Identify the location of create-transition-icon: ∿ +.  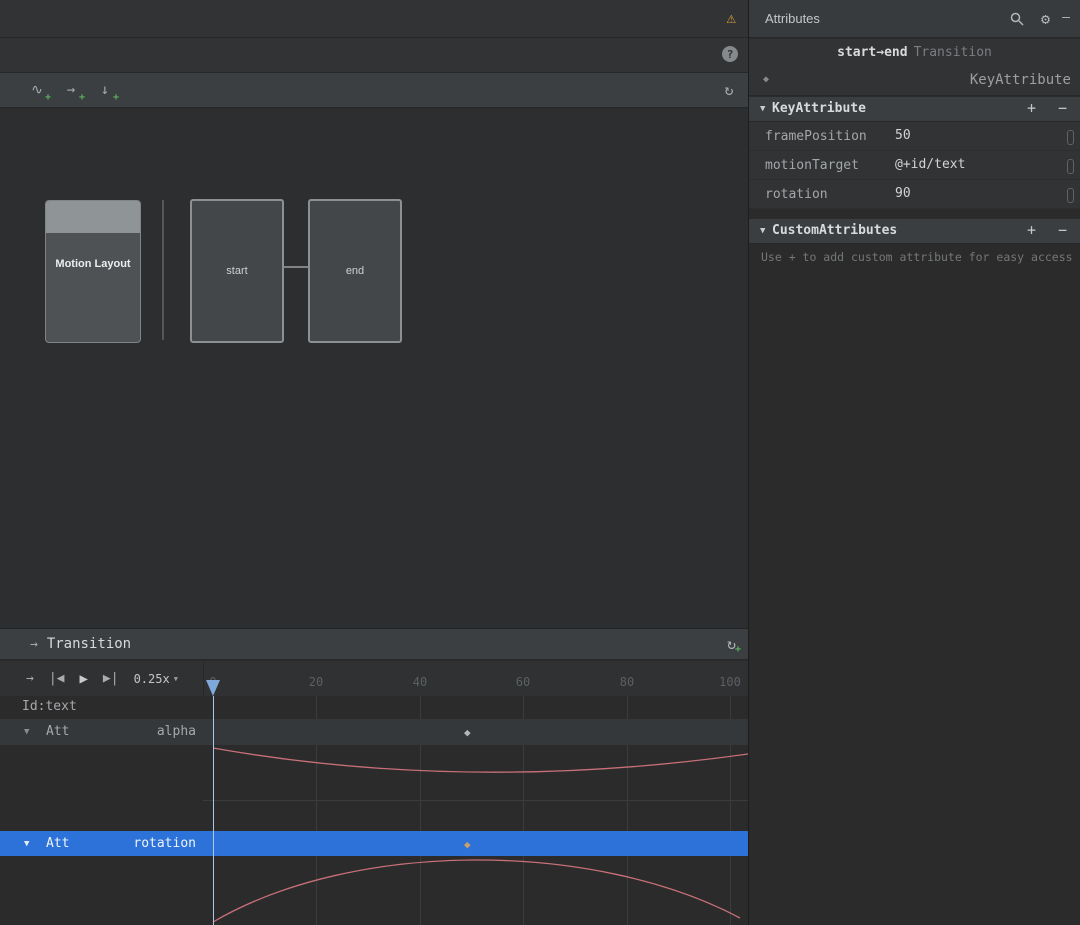
(39, 92).